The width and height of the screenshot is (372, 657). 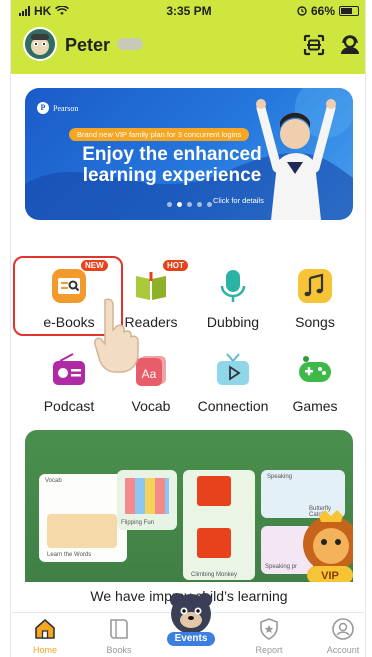 I want to click on report-shield-icon, so click(x=269, y=629).